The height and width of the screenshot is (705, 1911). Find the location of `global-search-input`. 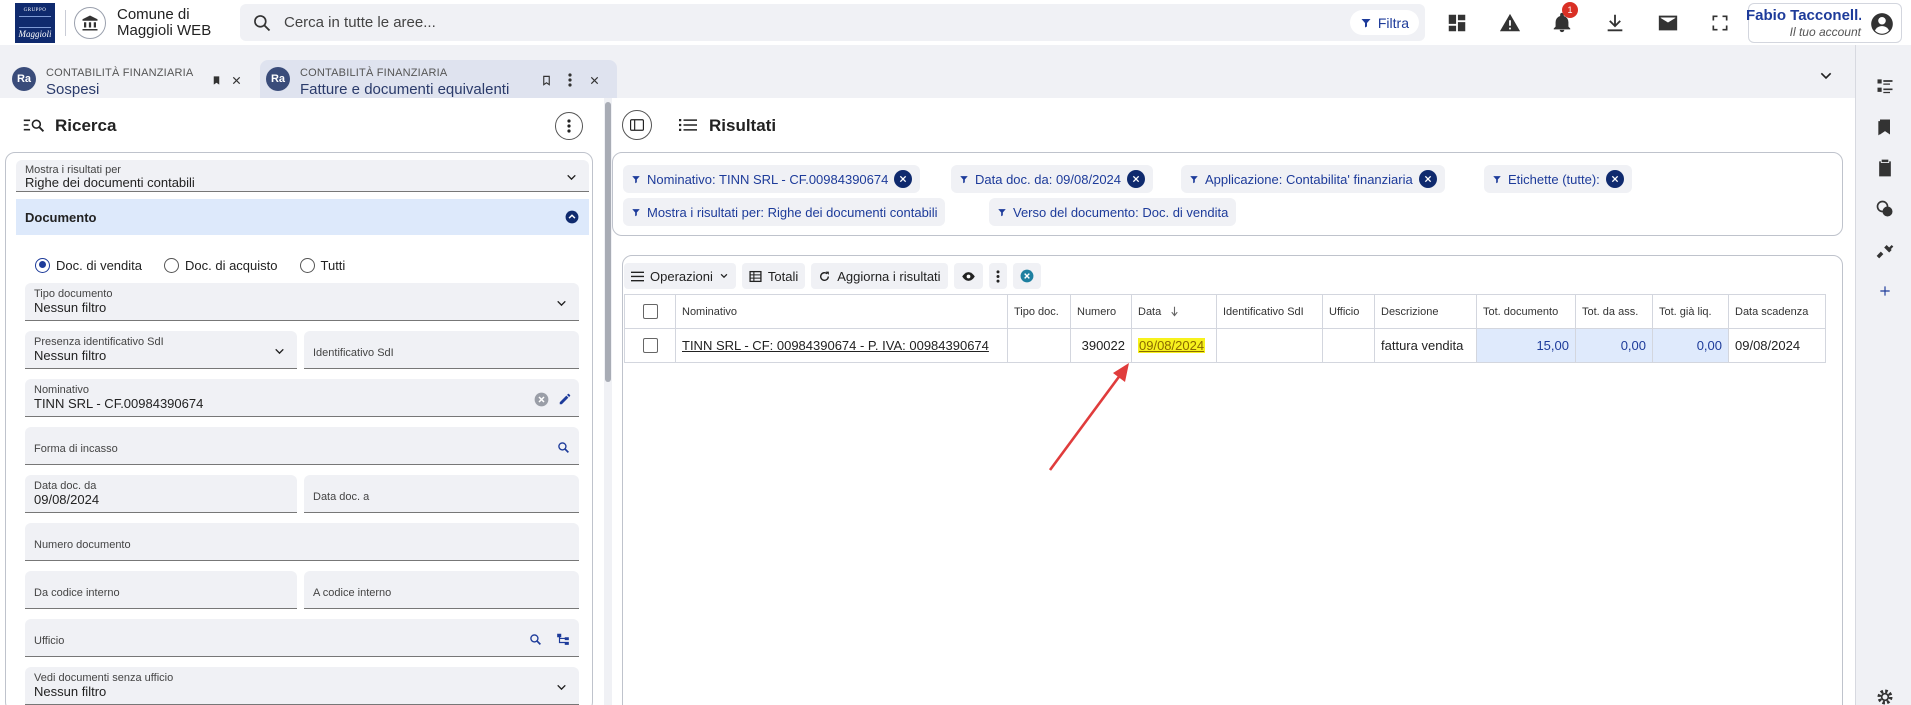

global-search-input is located at coordinates (684, 22).